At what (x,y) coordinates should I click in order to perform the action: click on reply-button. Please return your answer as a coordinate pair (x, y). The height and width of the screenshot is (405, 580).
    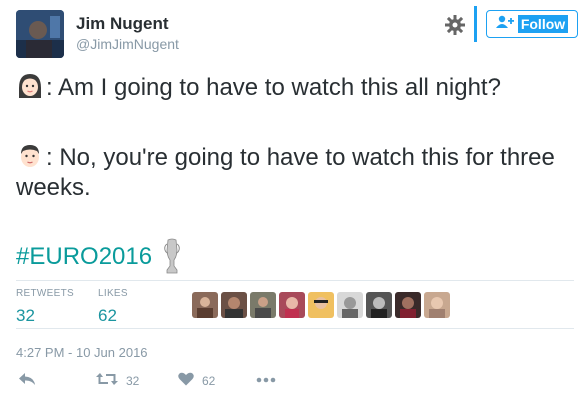
    Looking at the image, I should click on (27, 380).